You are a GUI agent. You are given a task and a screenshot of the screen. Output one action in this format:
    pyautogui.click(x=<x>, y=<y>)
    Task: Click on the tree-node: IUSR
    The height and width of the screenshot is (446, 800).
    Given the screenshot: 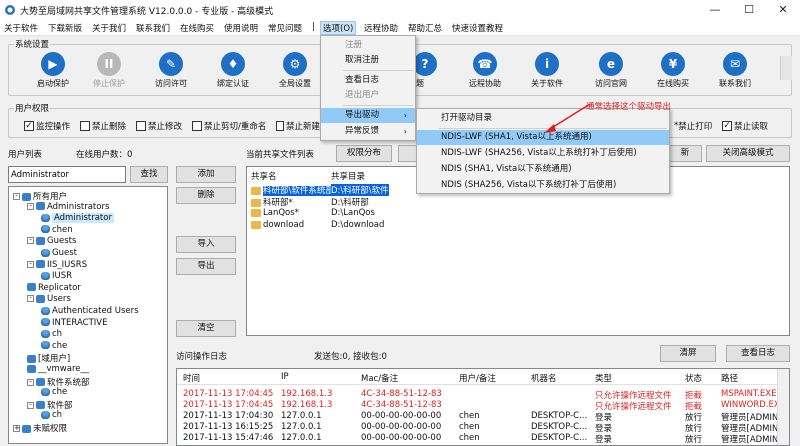 What is the action you would take?
    pyautogui.click(x=56, y=276)
    